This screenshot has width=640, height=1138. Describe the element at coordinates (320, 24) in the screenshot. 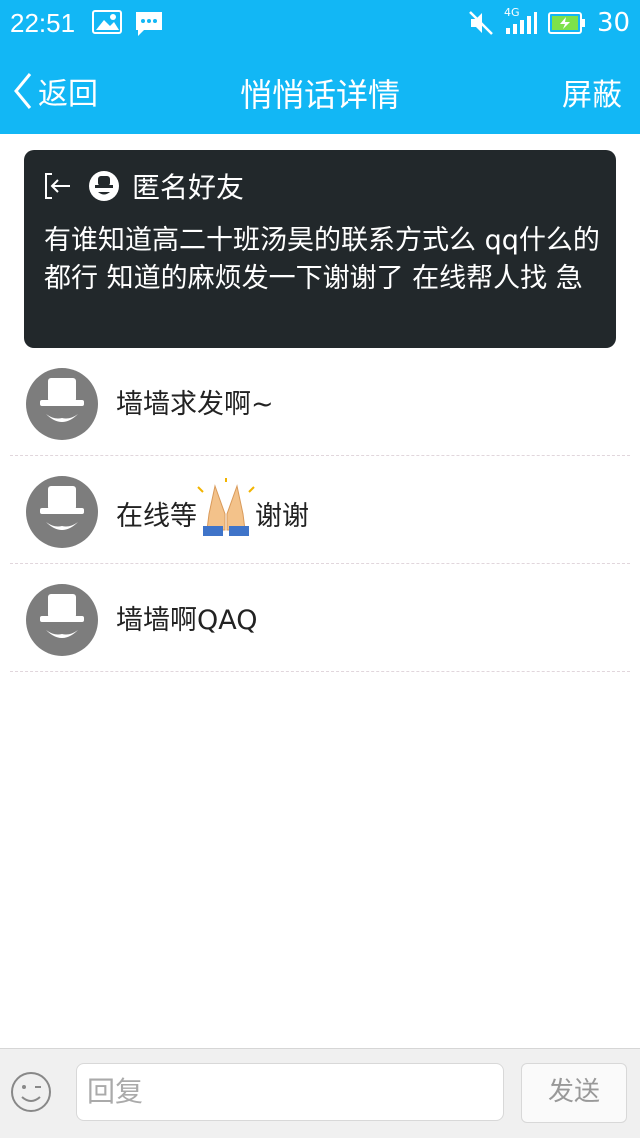

I see `status-bar: 22:51 4G 30` at that location.